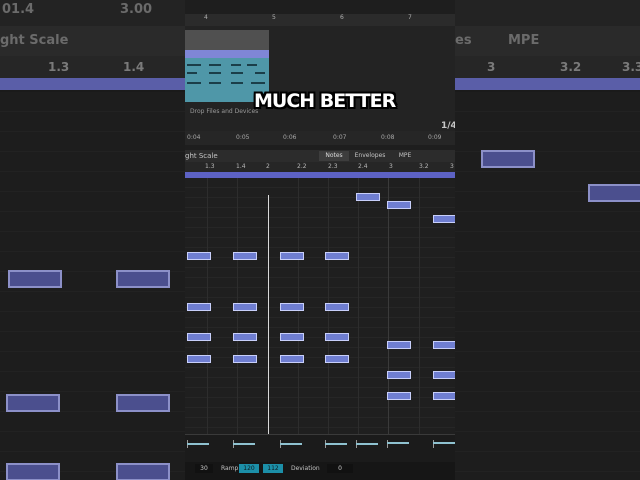  I want to click on beat-number: 2.4, so click(363, 166).